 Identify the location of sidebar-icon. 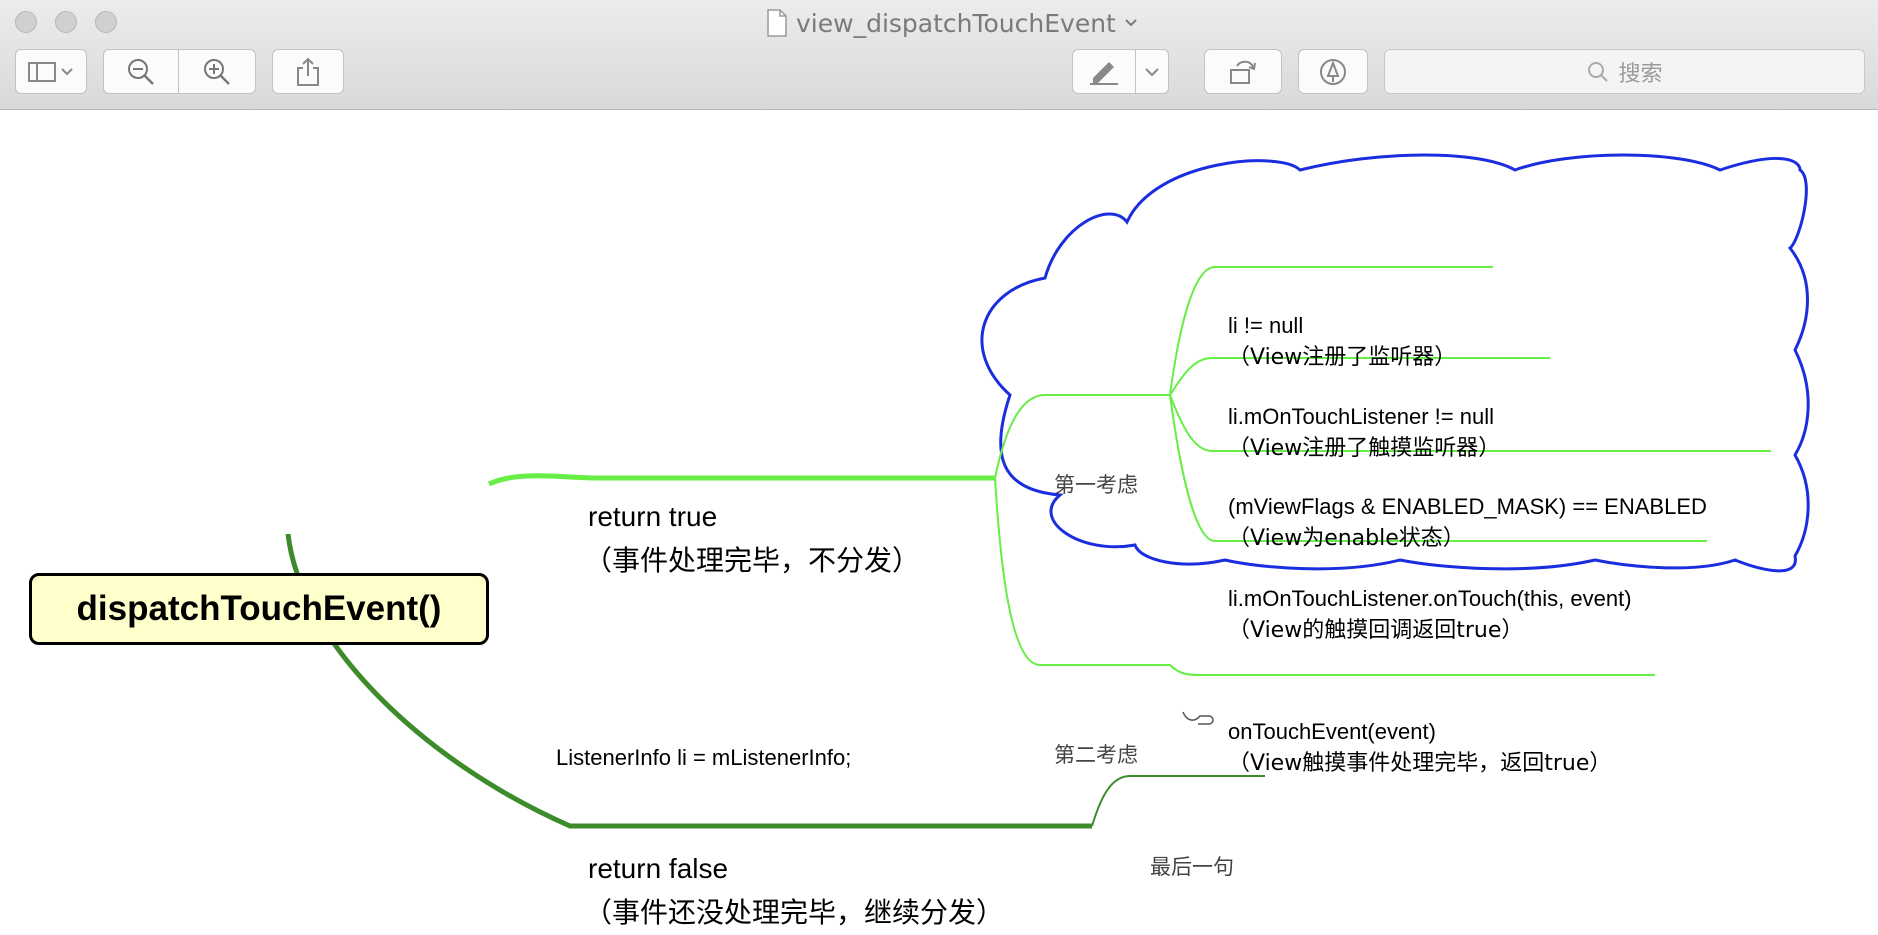
(50, 71).